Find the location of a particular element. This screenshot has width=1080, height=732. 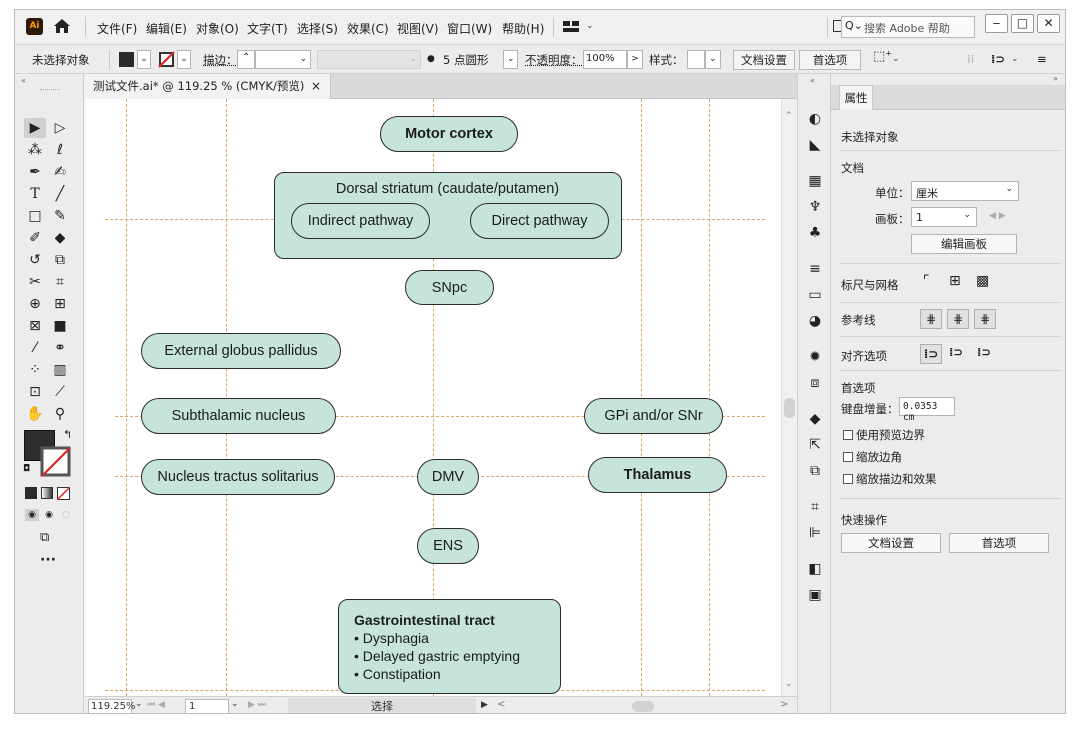

first-artboard-icon: ⏮ ◀ is located at coordinates (156, 705).